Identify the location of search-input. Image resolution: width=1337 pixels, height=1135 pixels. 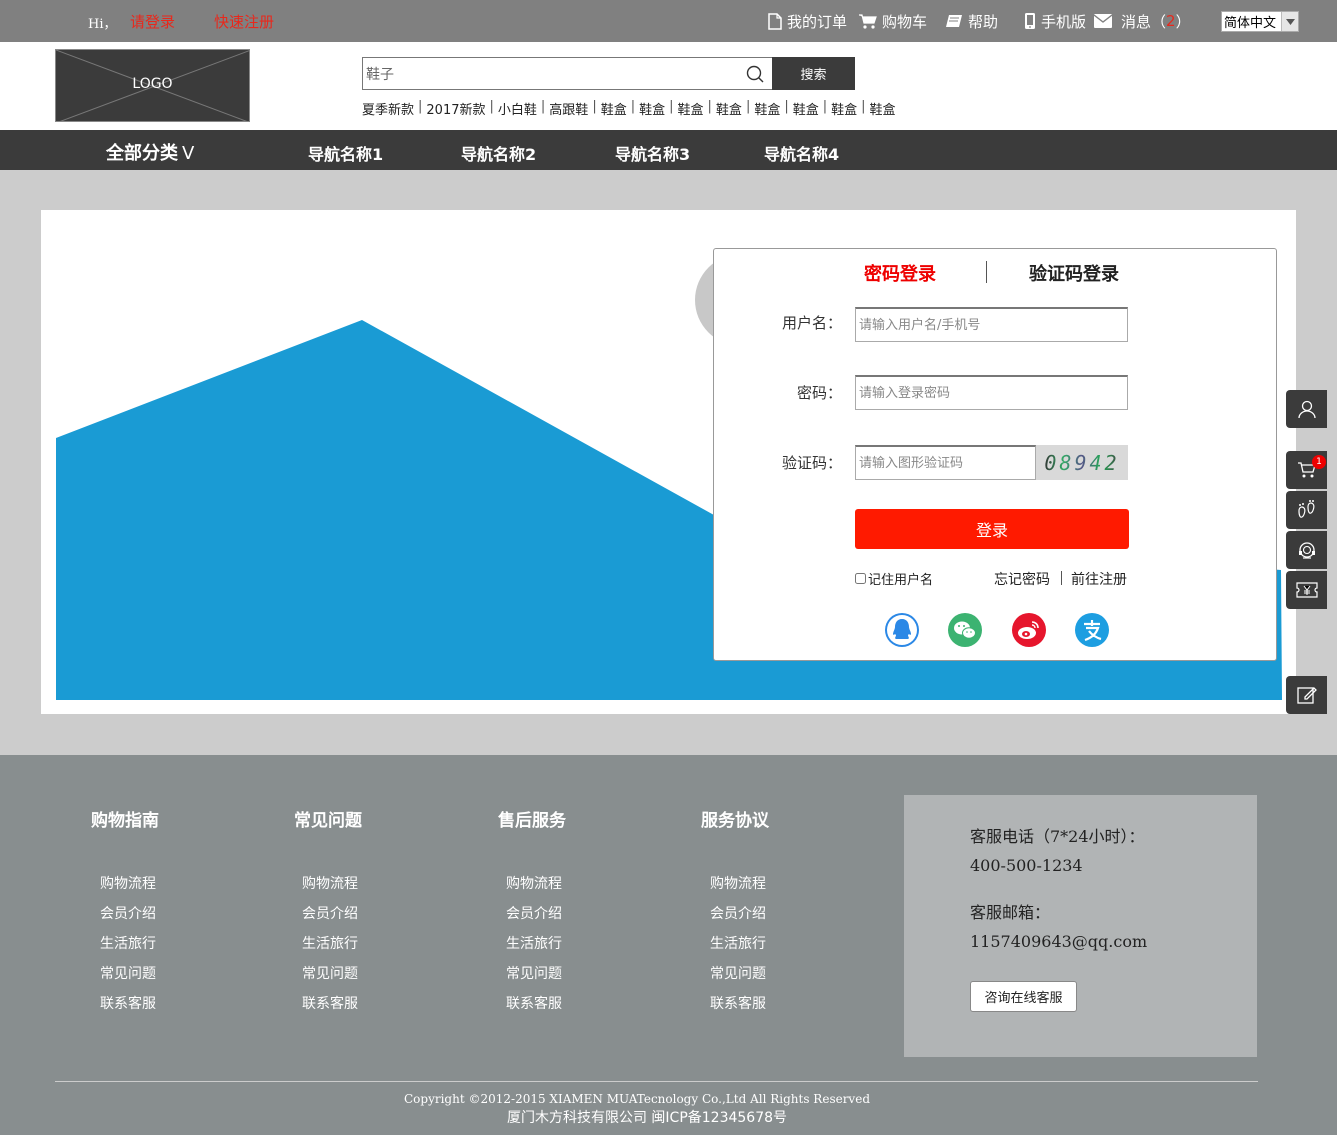
(548, 73).